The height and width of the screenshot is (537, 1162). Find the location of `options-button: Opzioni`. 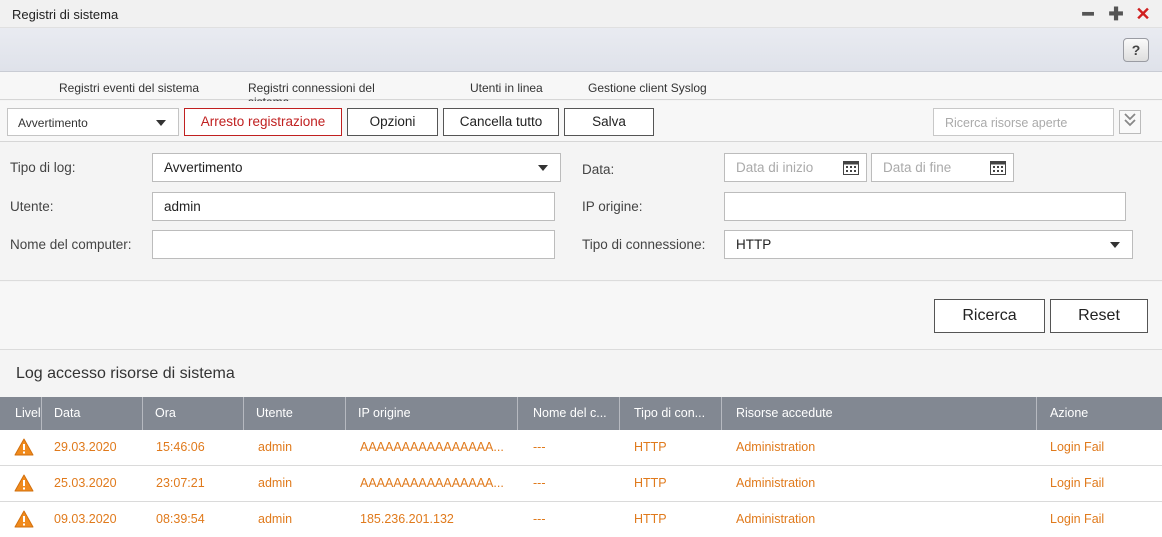

options-button: Opzioni is located at coordinates (392, 122).